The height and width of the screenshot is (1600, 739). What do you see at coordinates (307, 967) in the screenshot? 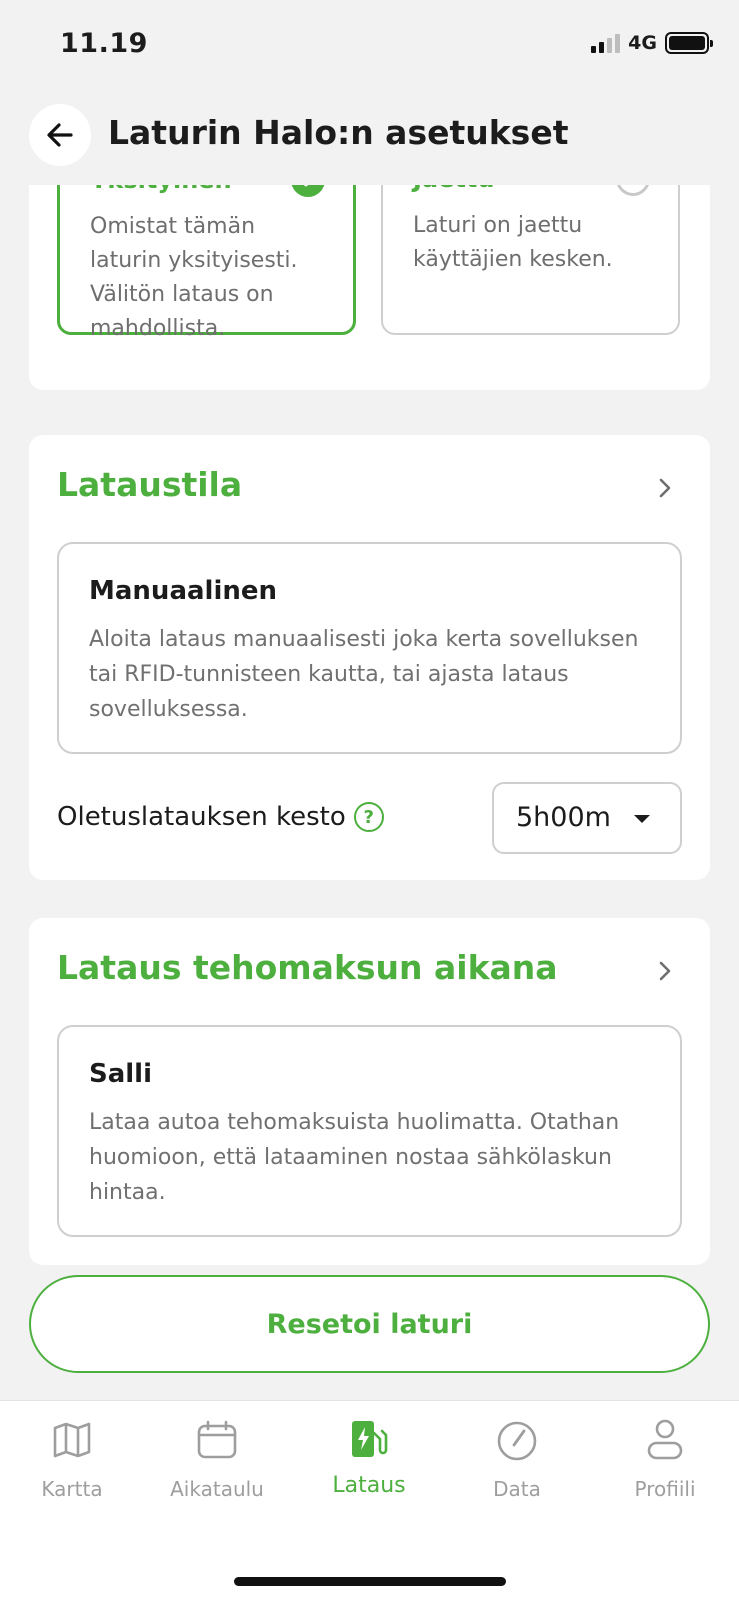
I see `section-title-power-fee: Lataus tehomaksun aikana` at bounding box center [307, 967].